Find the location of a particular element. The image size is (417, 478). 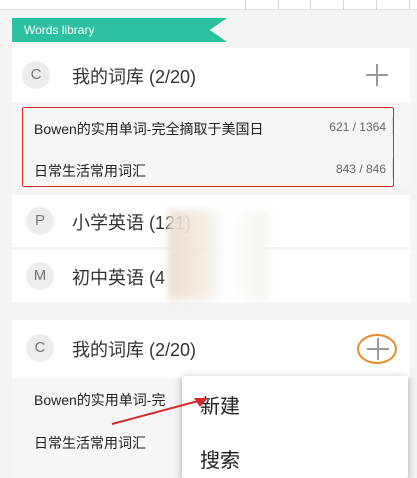

highlight-box is located at coordinates (208, 147).